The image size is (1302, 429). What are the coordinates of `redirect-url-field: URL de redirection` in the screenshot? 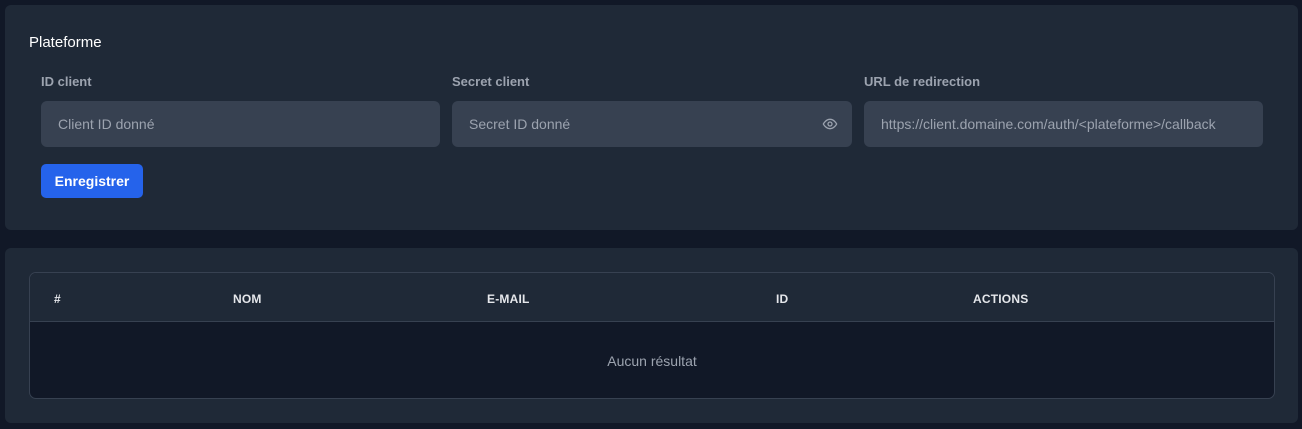 It's located at (1063, 110).